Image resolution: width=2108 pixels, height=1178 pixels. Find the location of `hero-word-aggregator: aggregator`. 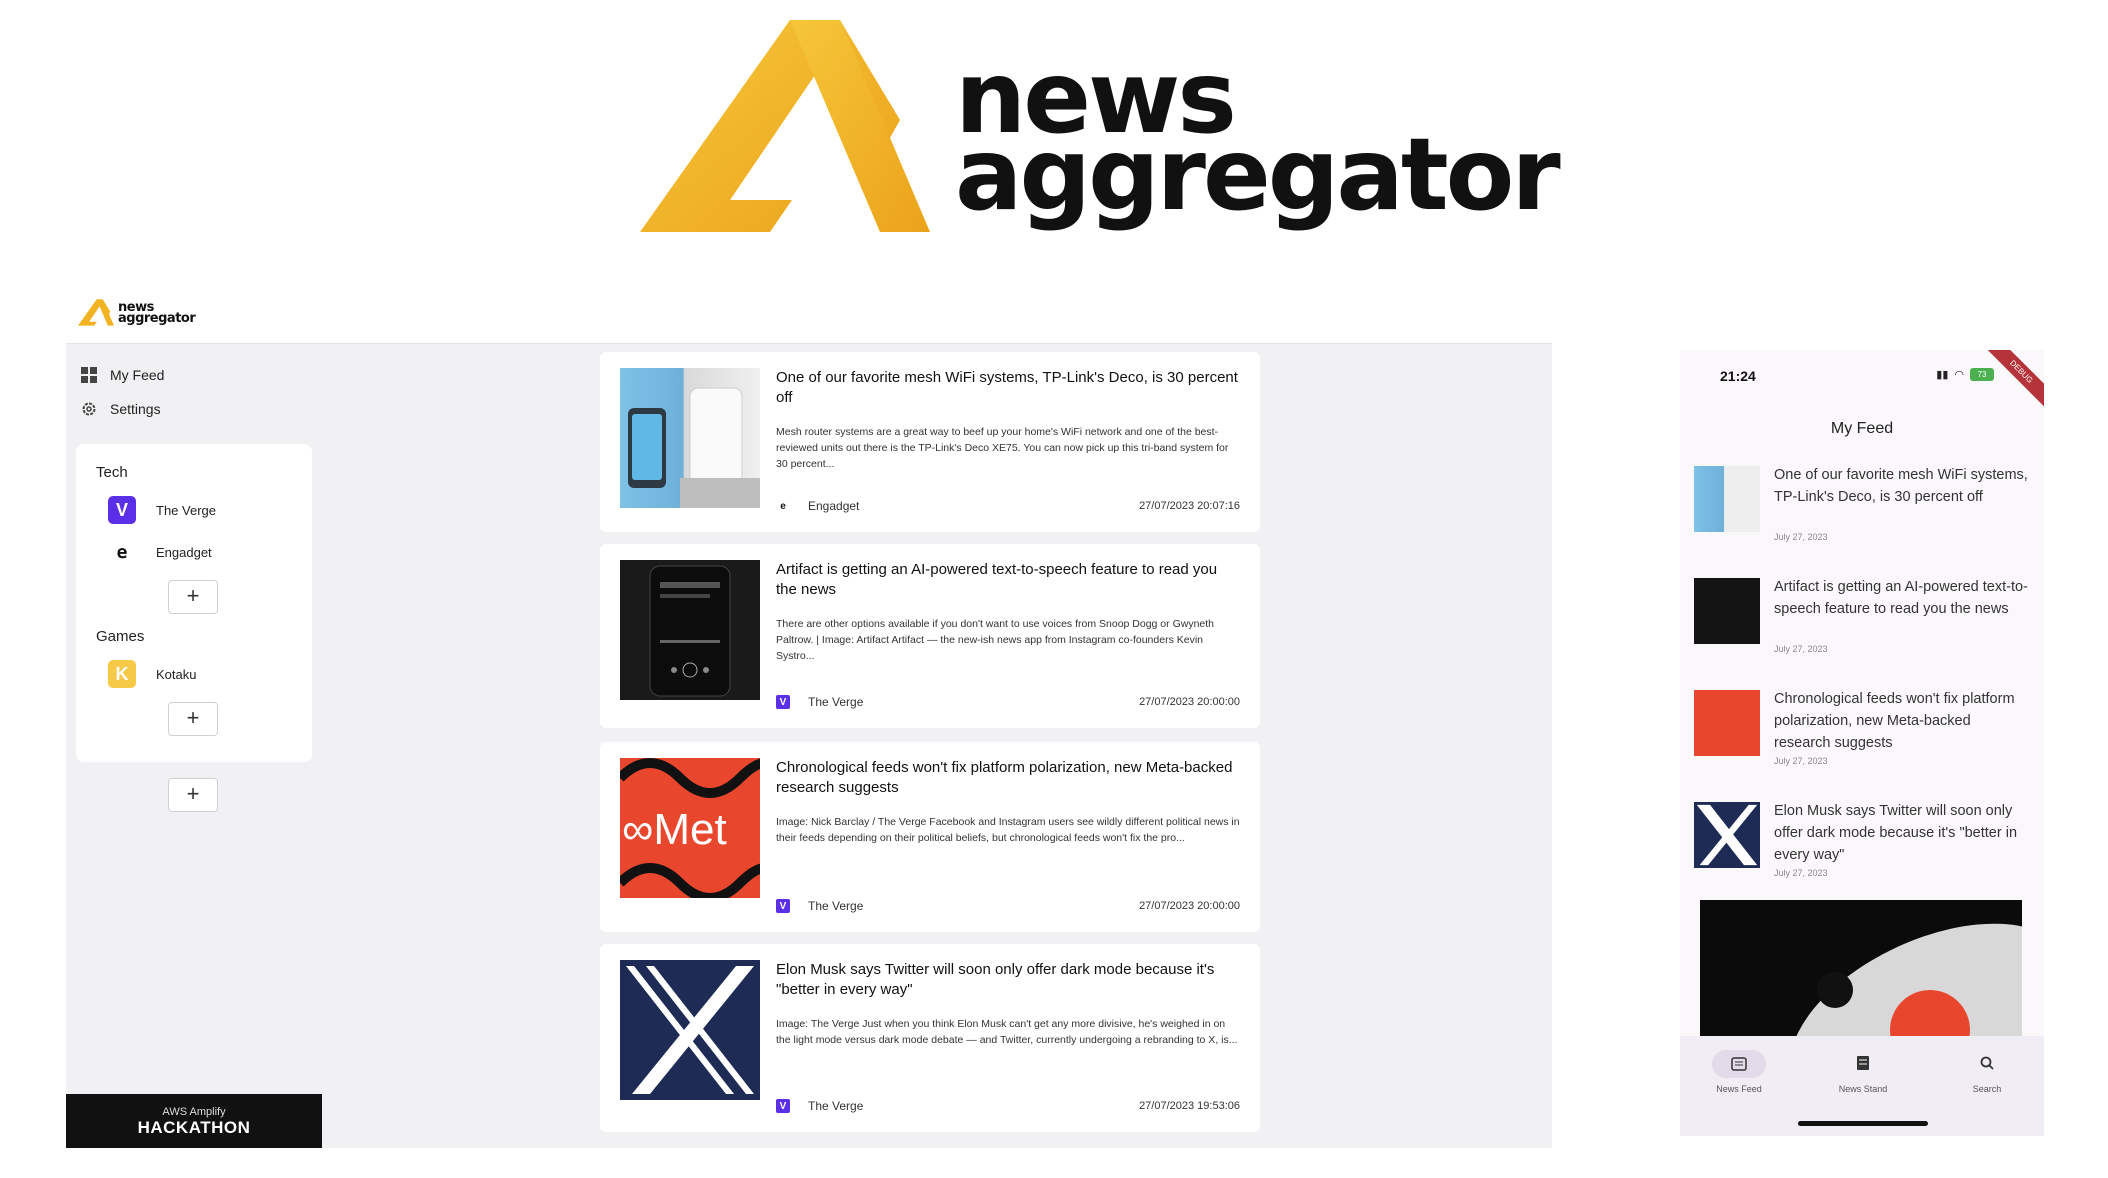

hero-word-aggregator: aggregator is located at coordinates (1258, 174).